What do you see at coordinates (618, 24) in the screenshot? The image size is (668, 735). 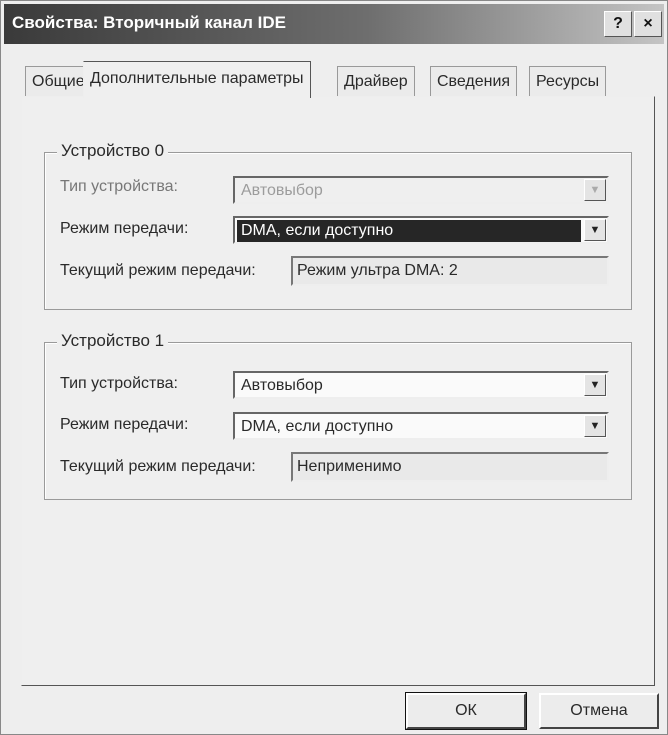 I see `help-button: ?` at bounding box center [618, 24].